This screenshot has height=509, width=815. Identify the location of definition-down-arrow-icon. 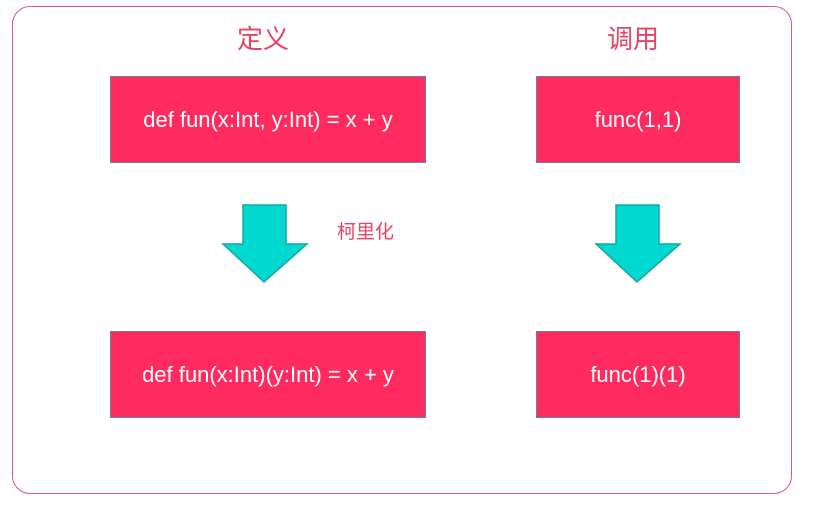
(265, 244).